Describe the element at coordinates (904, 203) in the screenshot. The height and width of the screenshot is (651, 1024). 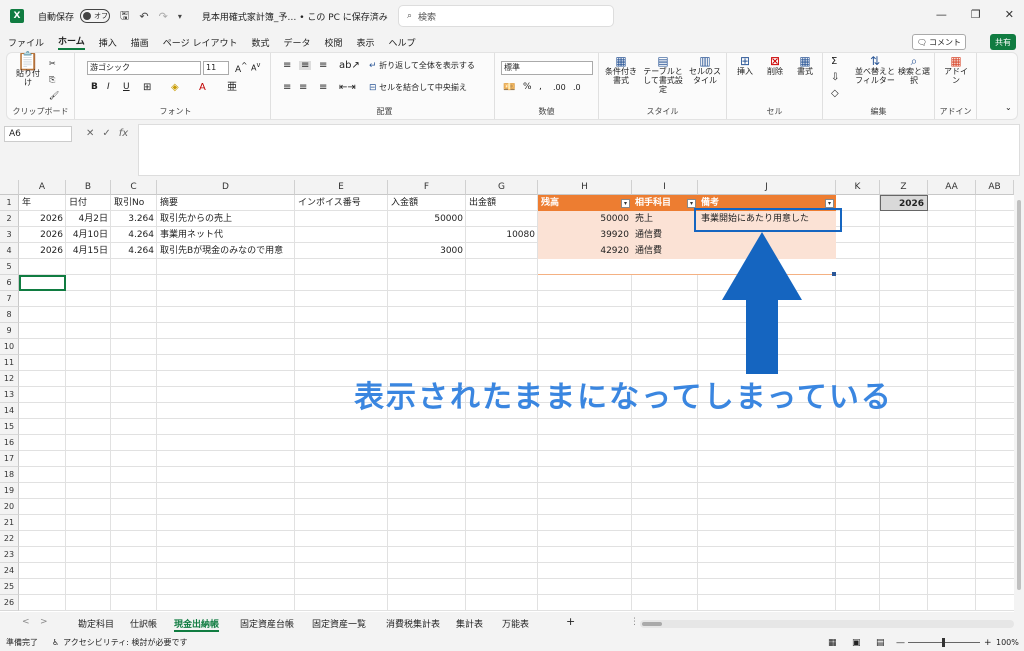
I see `cell-z1: 2026` at that location.